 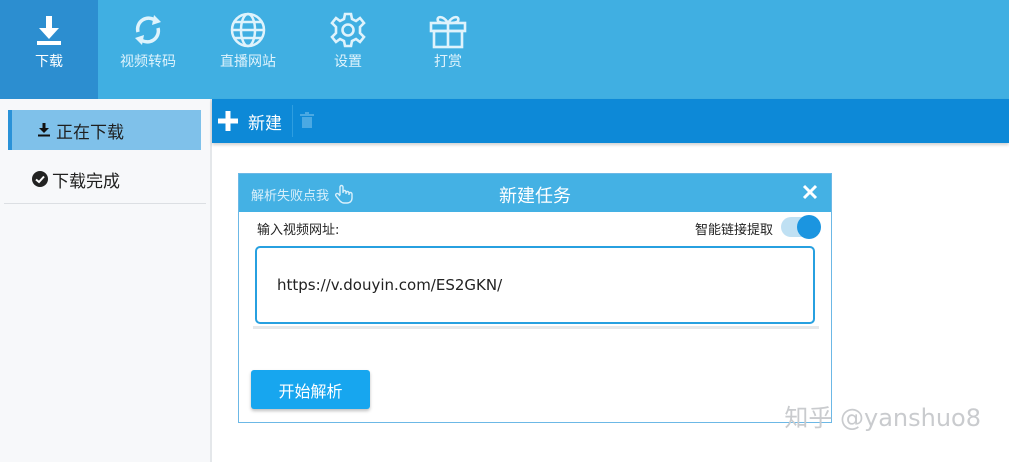 I want to click on toggle-knob, so click(x=809, y=227).